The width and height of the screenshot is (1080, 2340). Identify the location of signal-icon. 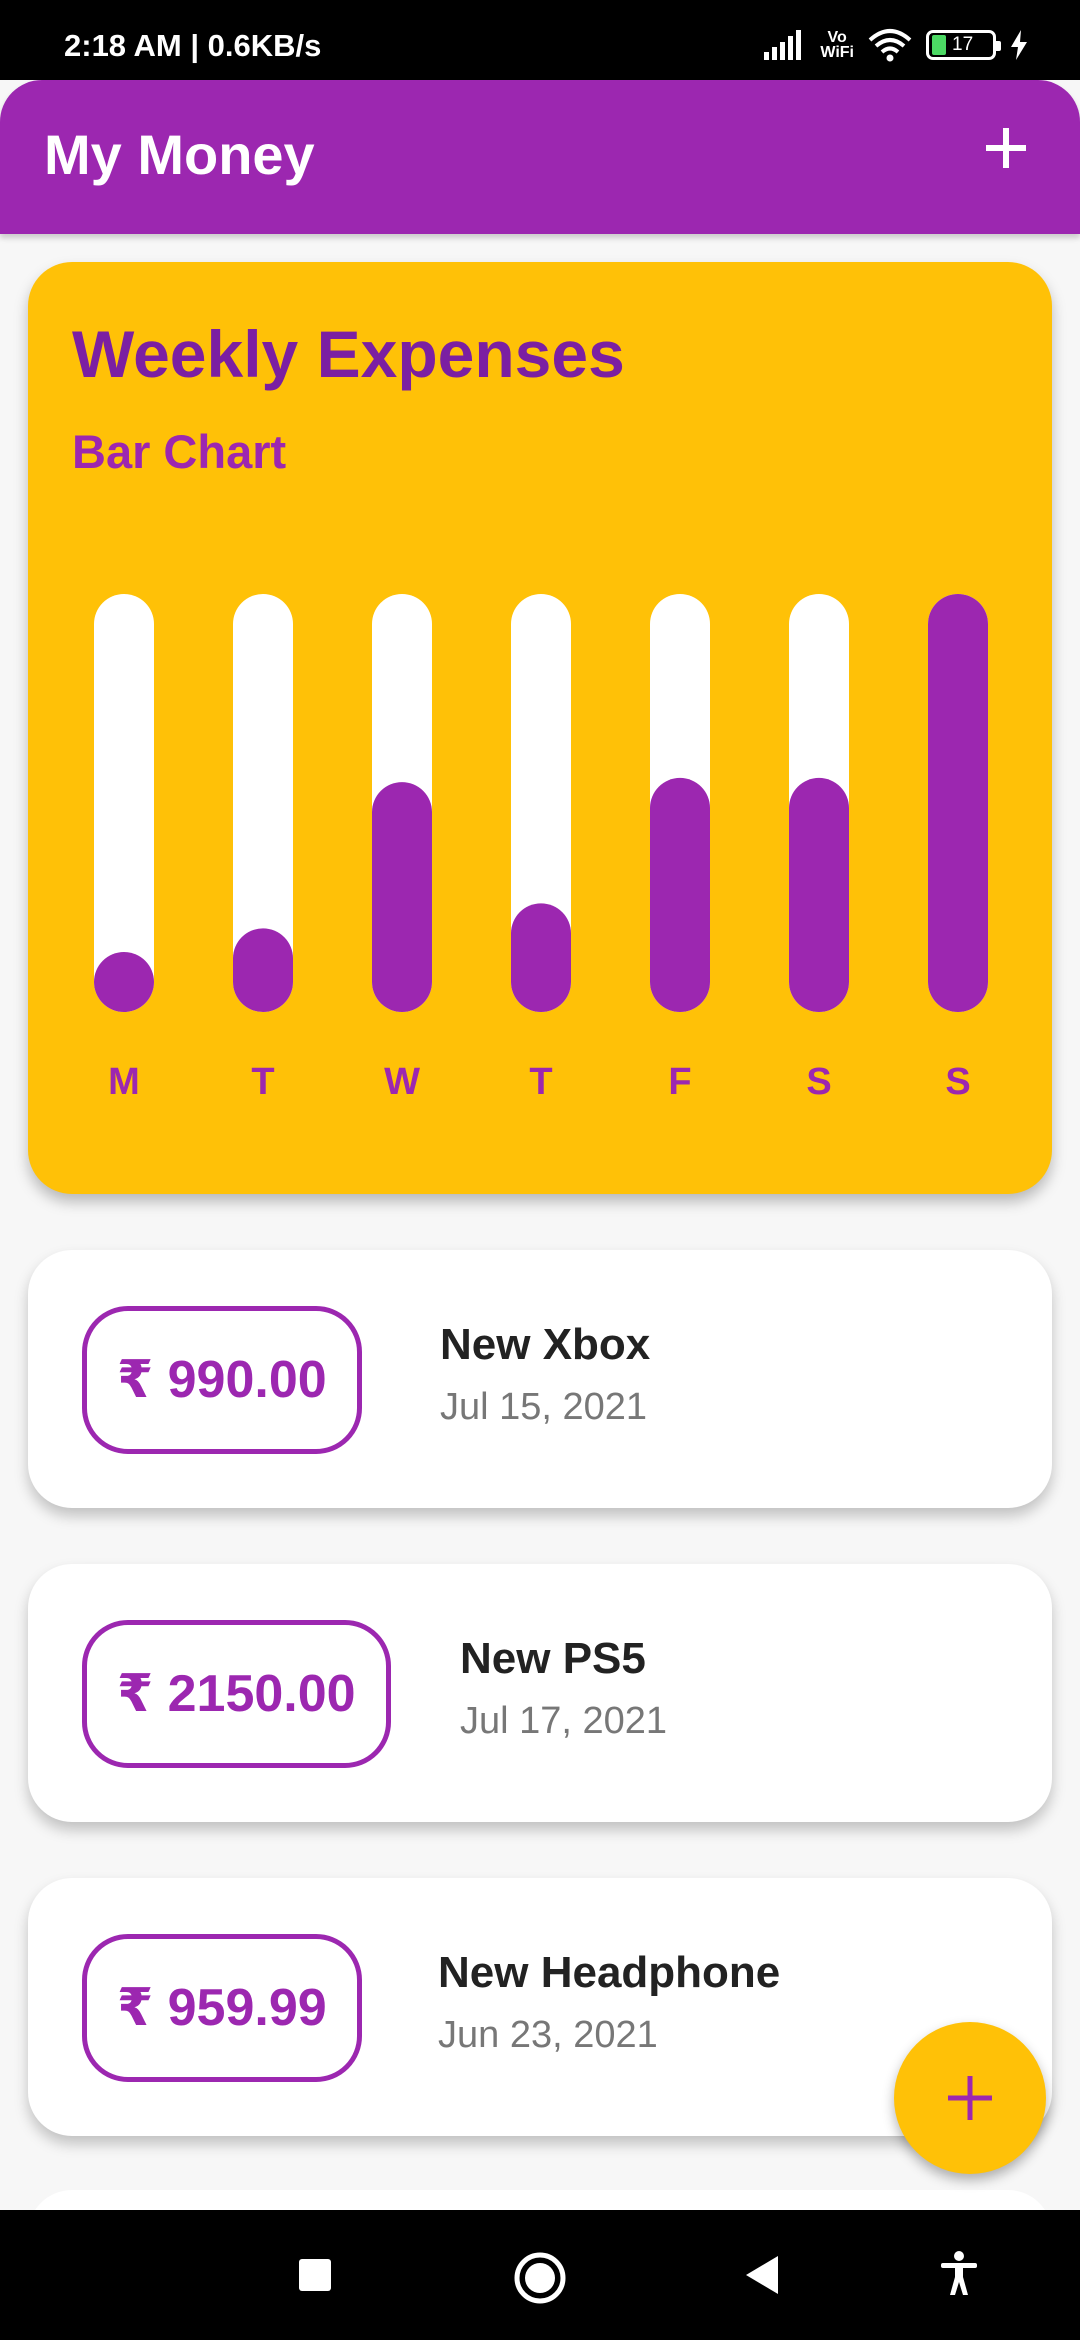
(785, 45).